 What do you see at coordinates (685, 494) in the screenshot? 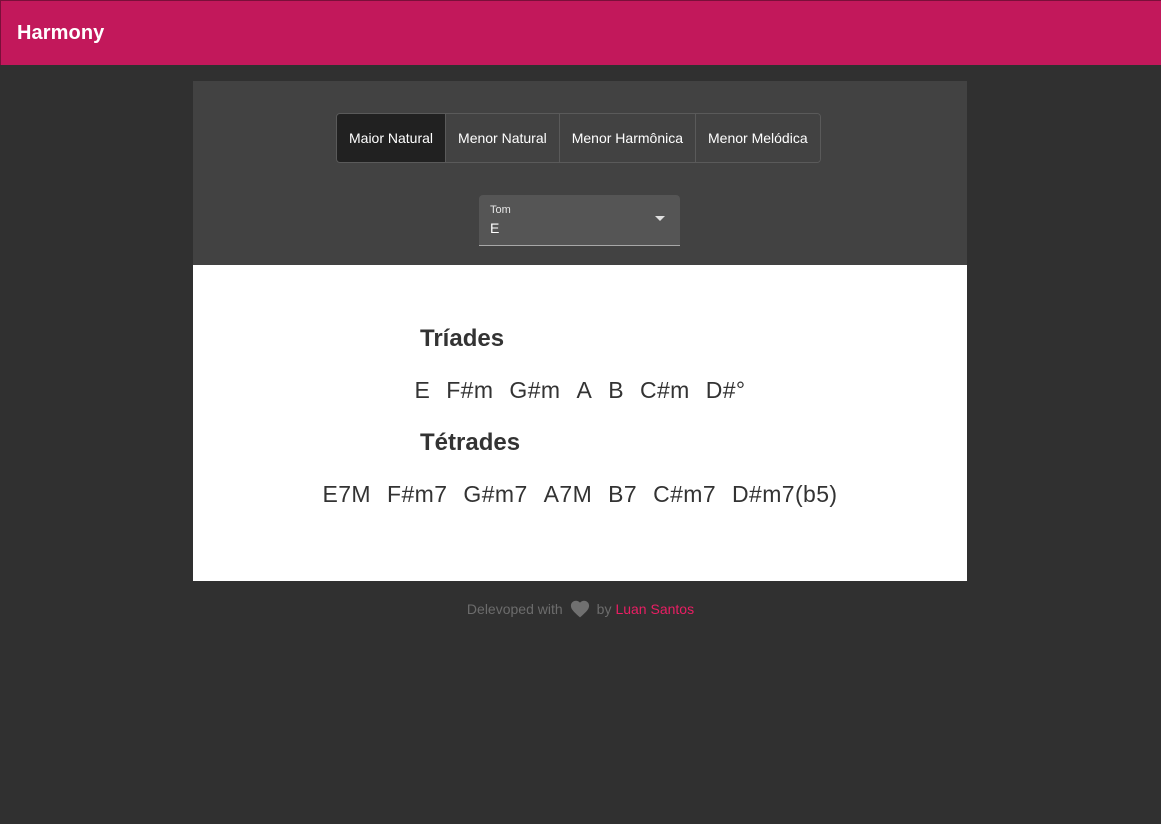
I see `tetrad-chord: C#m7` at bounding box center [685, 494].